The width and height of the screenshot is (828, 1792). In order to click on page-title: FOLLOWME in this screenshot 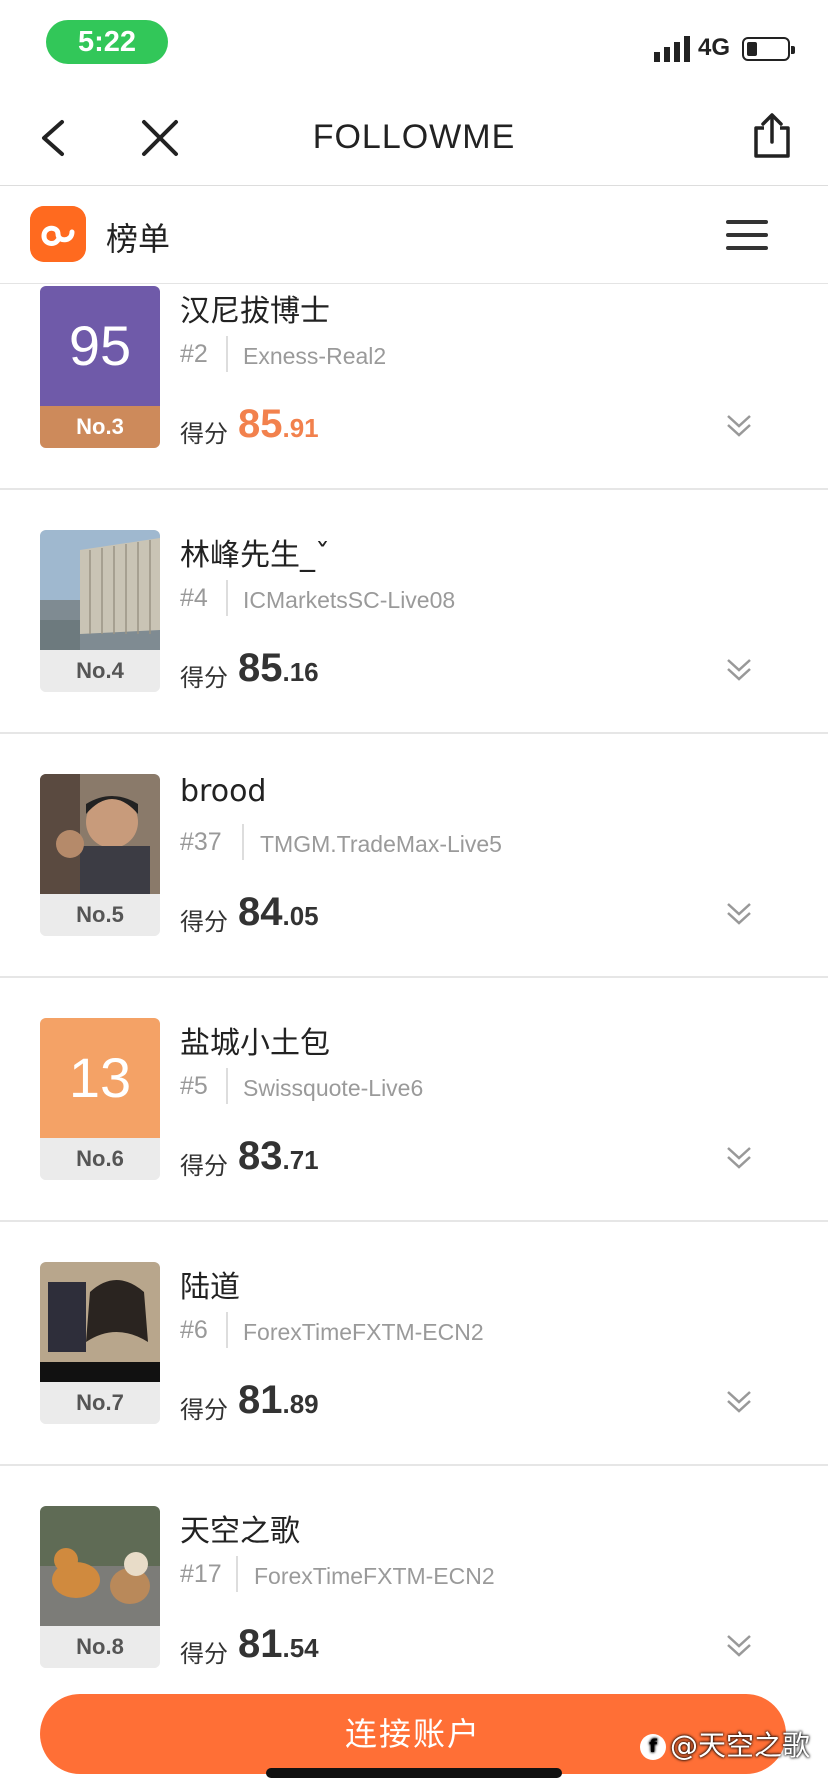, I will do `click(414, 137)`.